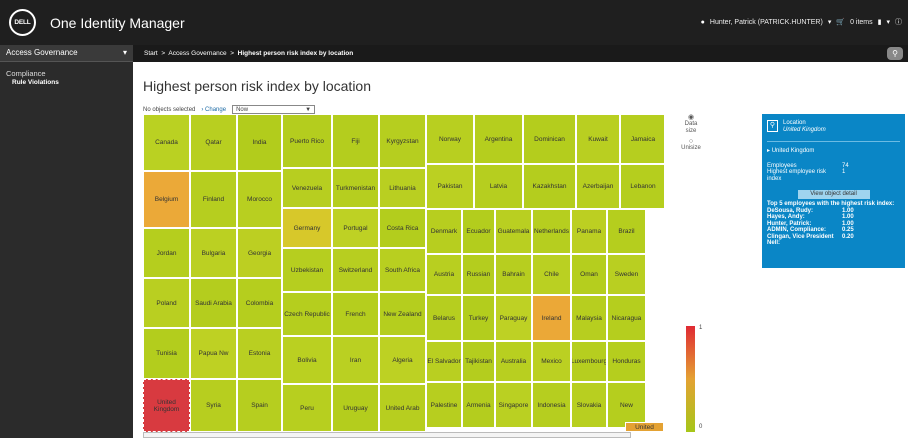  What do you see at coordinates (626, 231) in the screenshot?
I see `treemap-cell: Brazil` at bounding box center [626, 231].